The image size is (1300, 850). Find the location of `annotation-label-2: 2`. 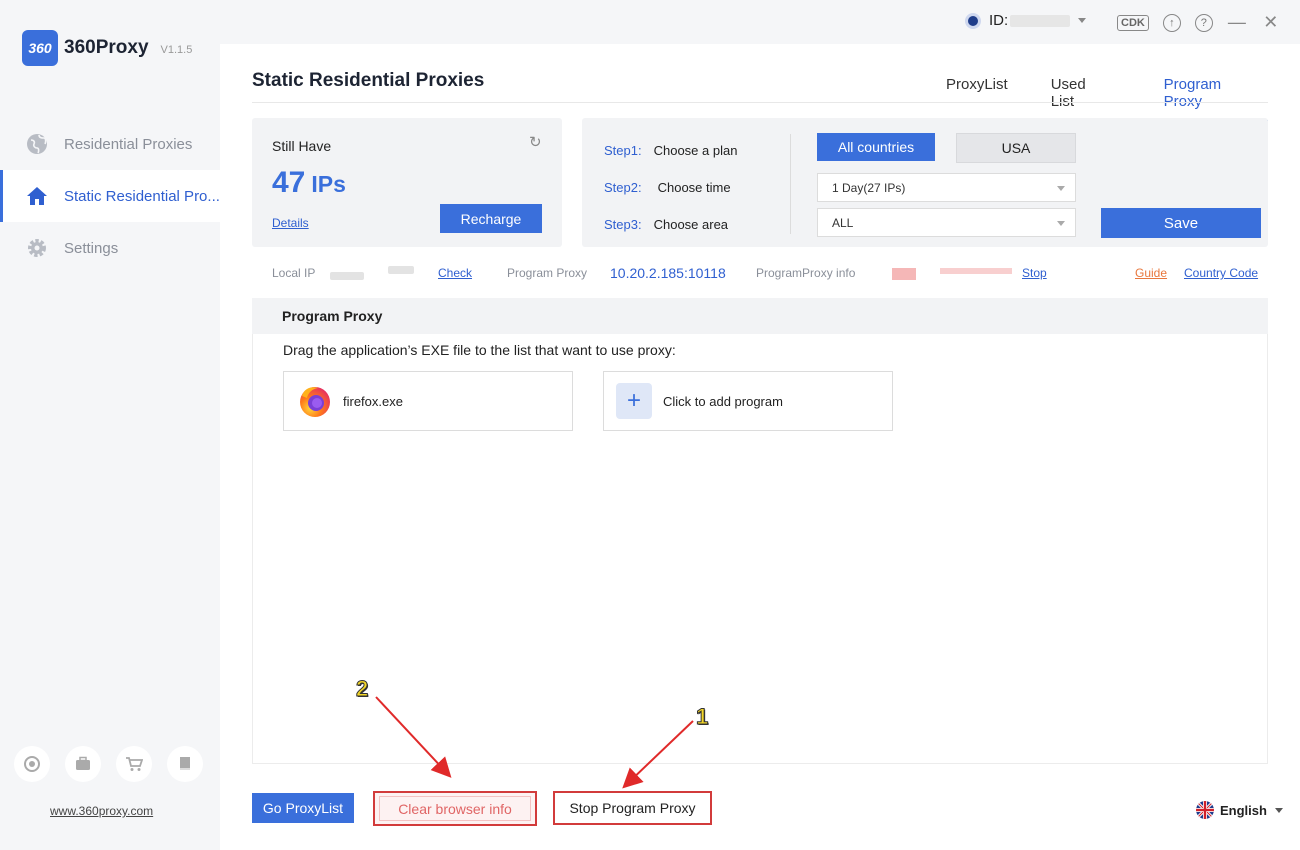

annotation-label-2: 2 is located at coordinates (362, 689).